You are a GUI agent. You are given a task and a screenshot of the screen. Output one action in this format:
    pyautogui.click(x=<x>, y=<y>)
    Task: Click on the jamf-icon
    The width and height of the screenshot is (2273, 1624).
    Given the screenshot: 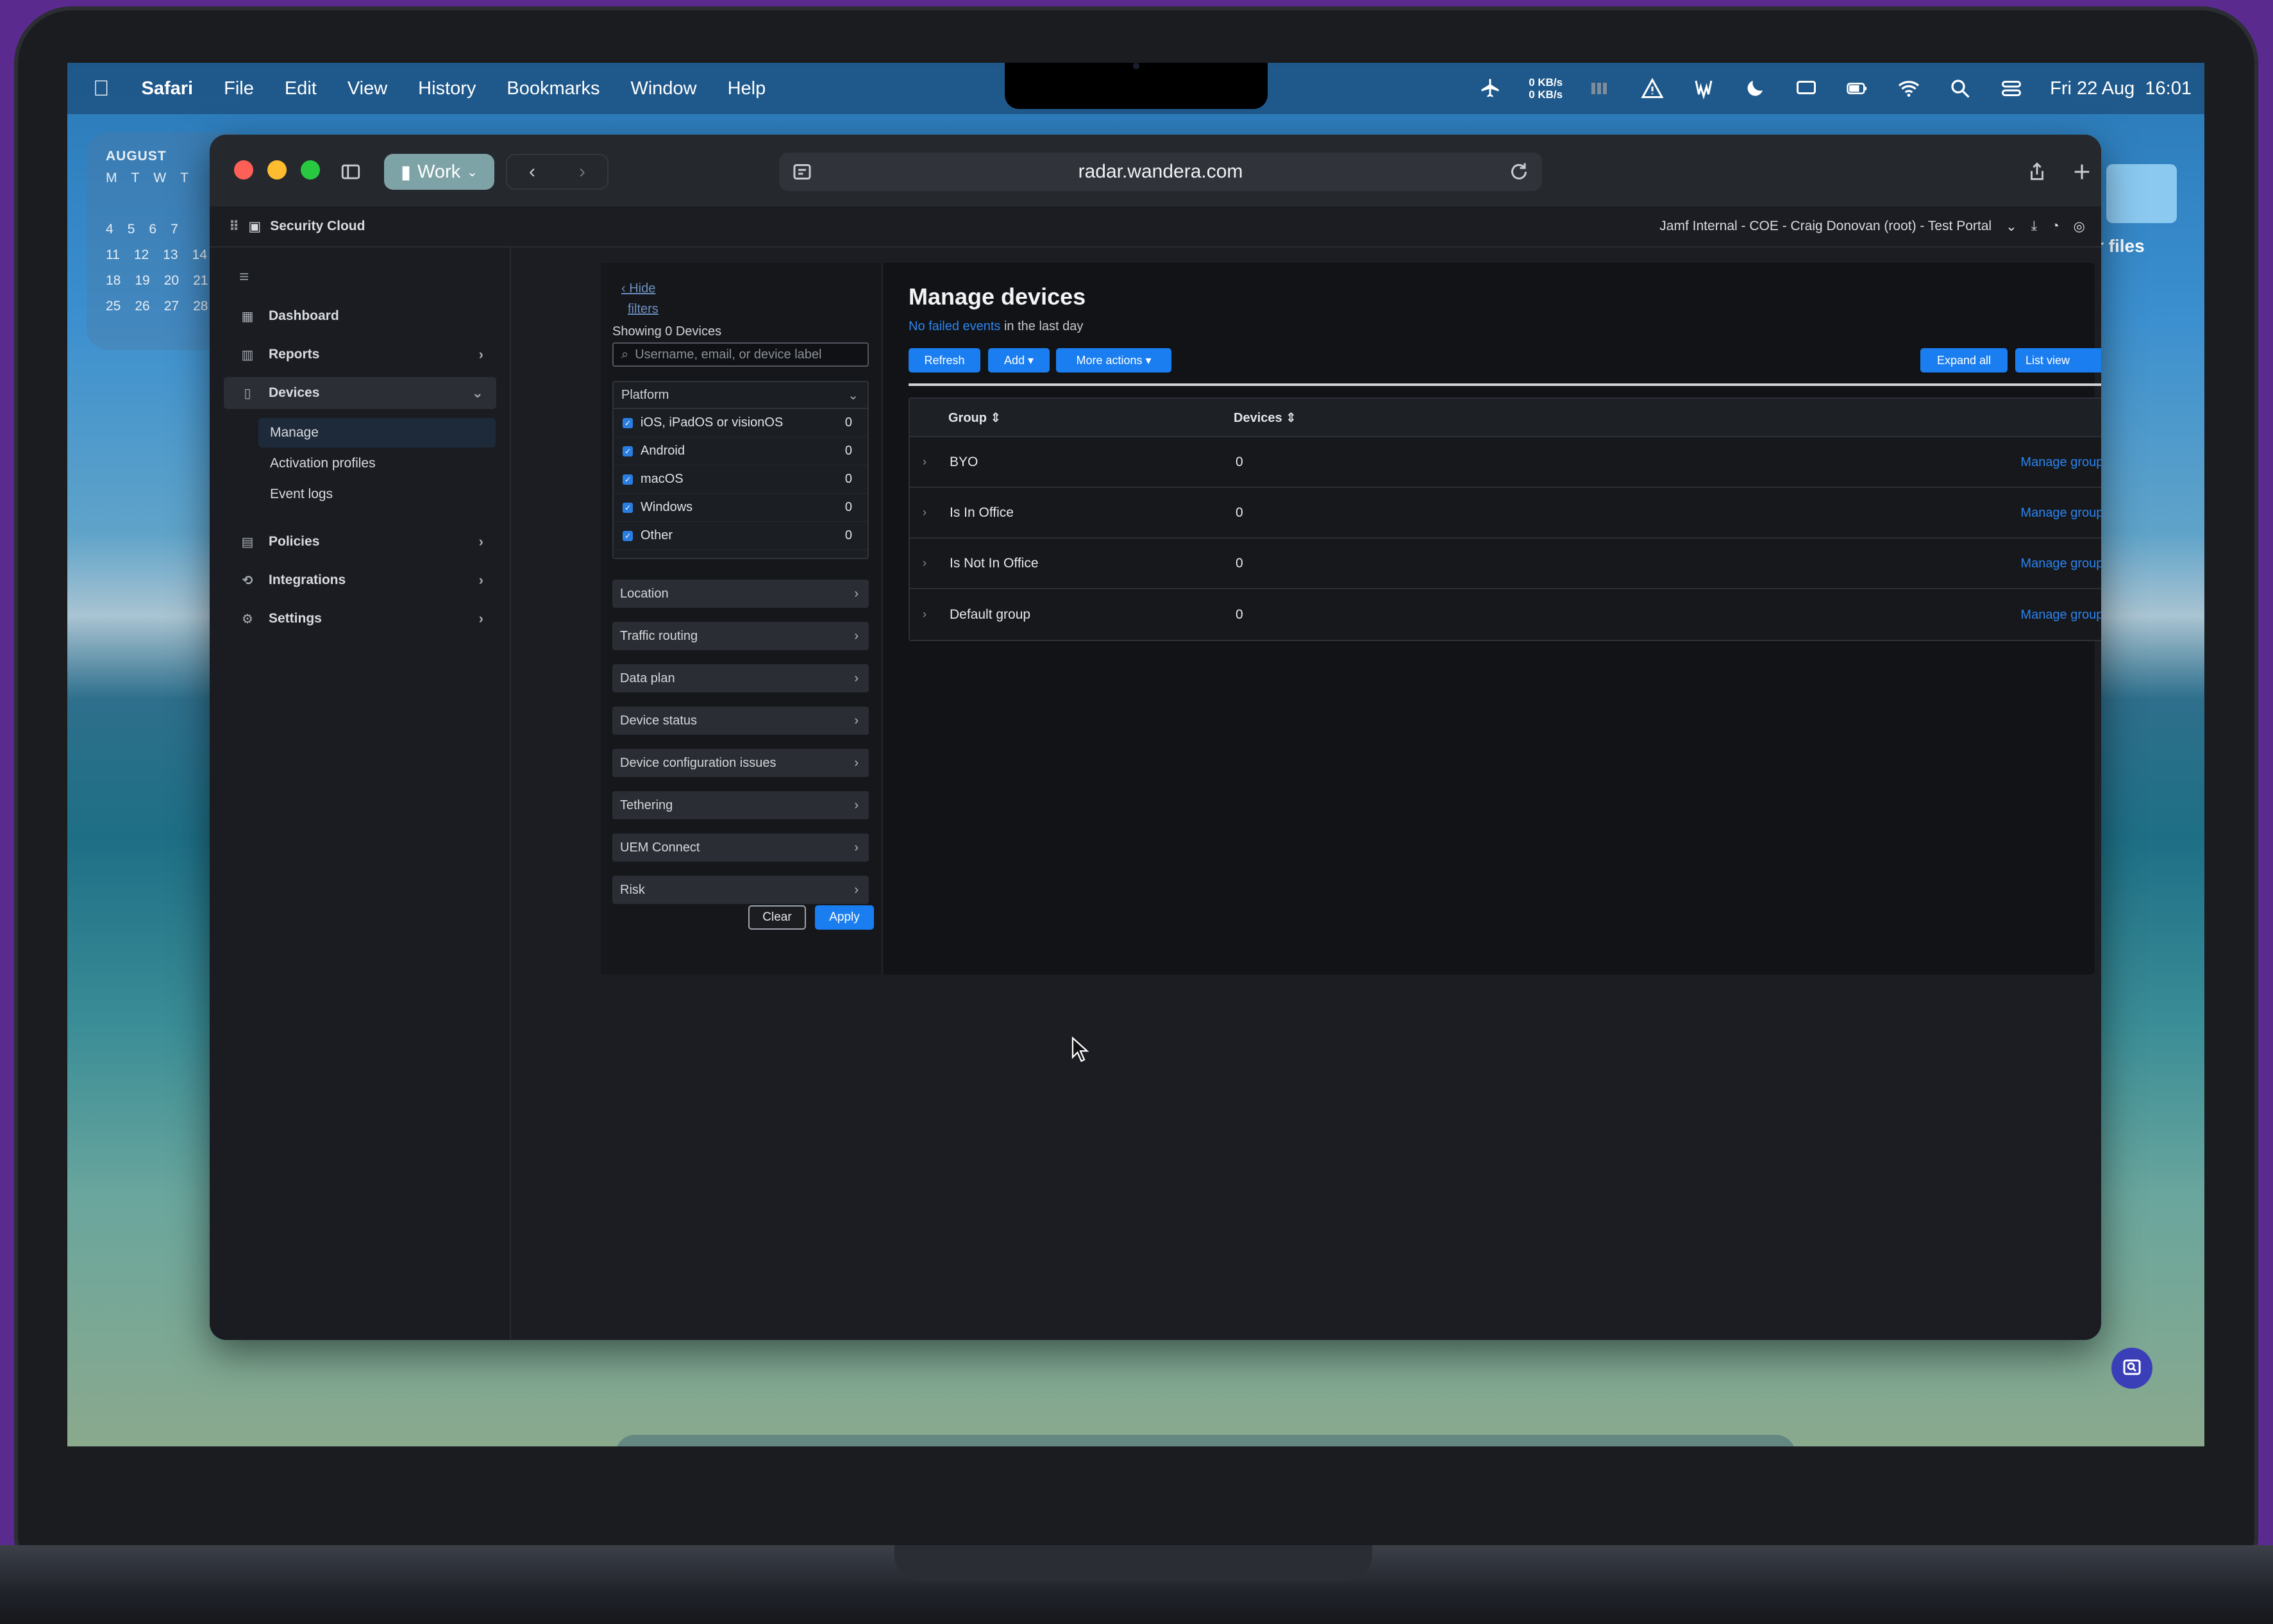 What is the action you would take?
    pyautogui.click(x=1703, y=89)
    